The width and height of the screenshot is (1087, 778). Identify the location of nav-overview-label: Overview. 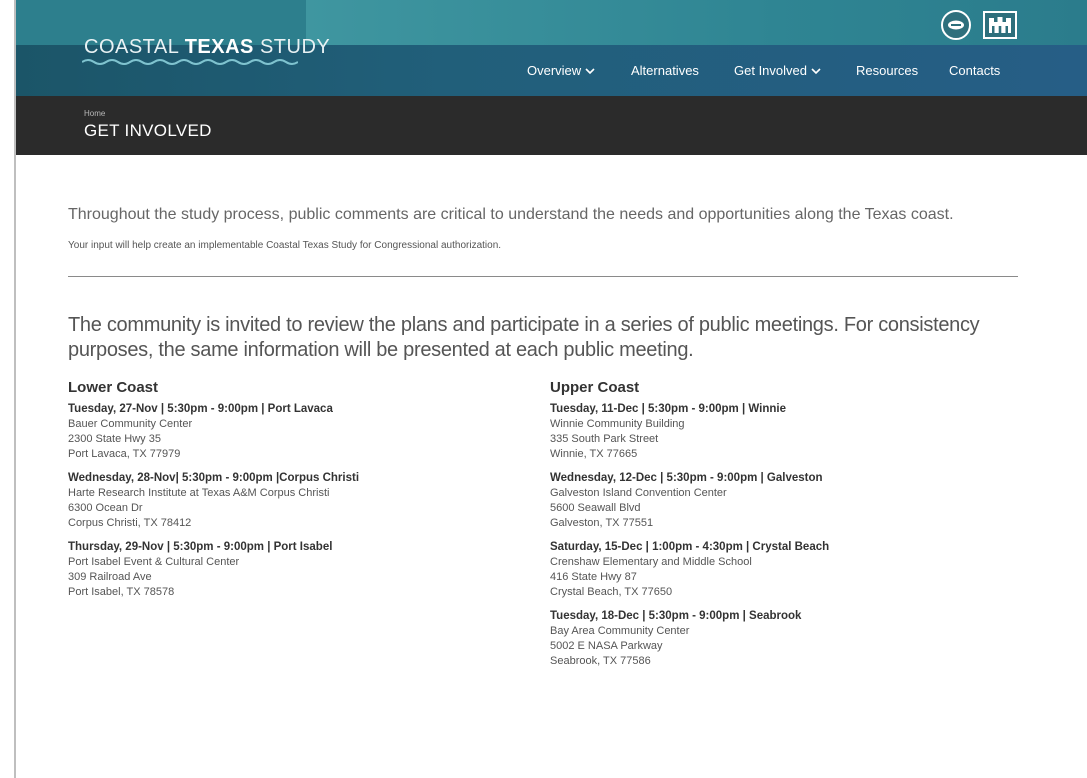
(554, 70).